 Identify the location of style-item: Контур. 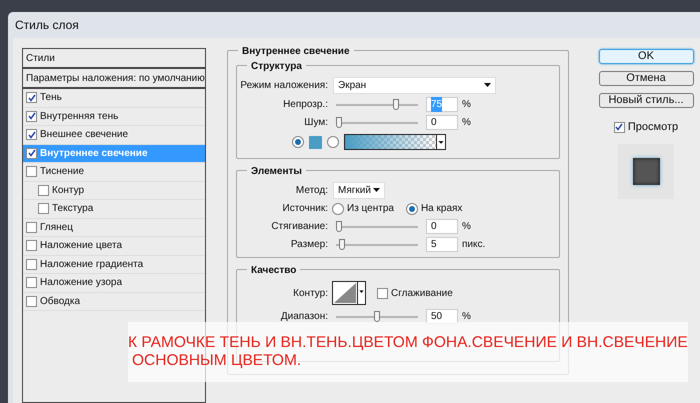
(114, 191).